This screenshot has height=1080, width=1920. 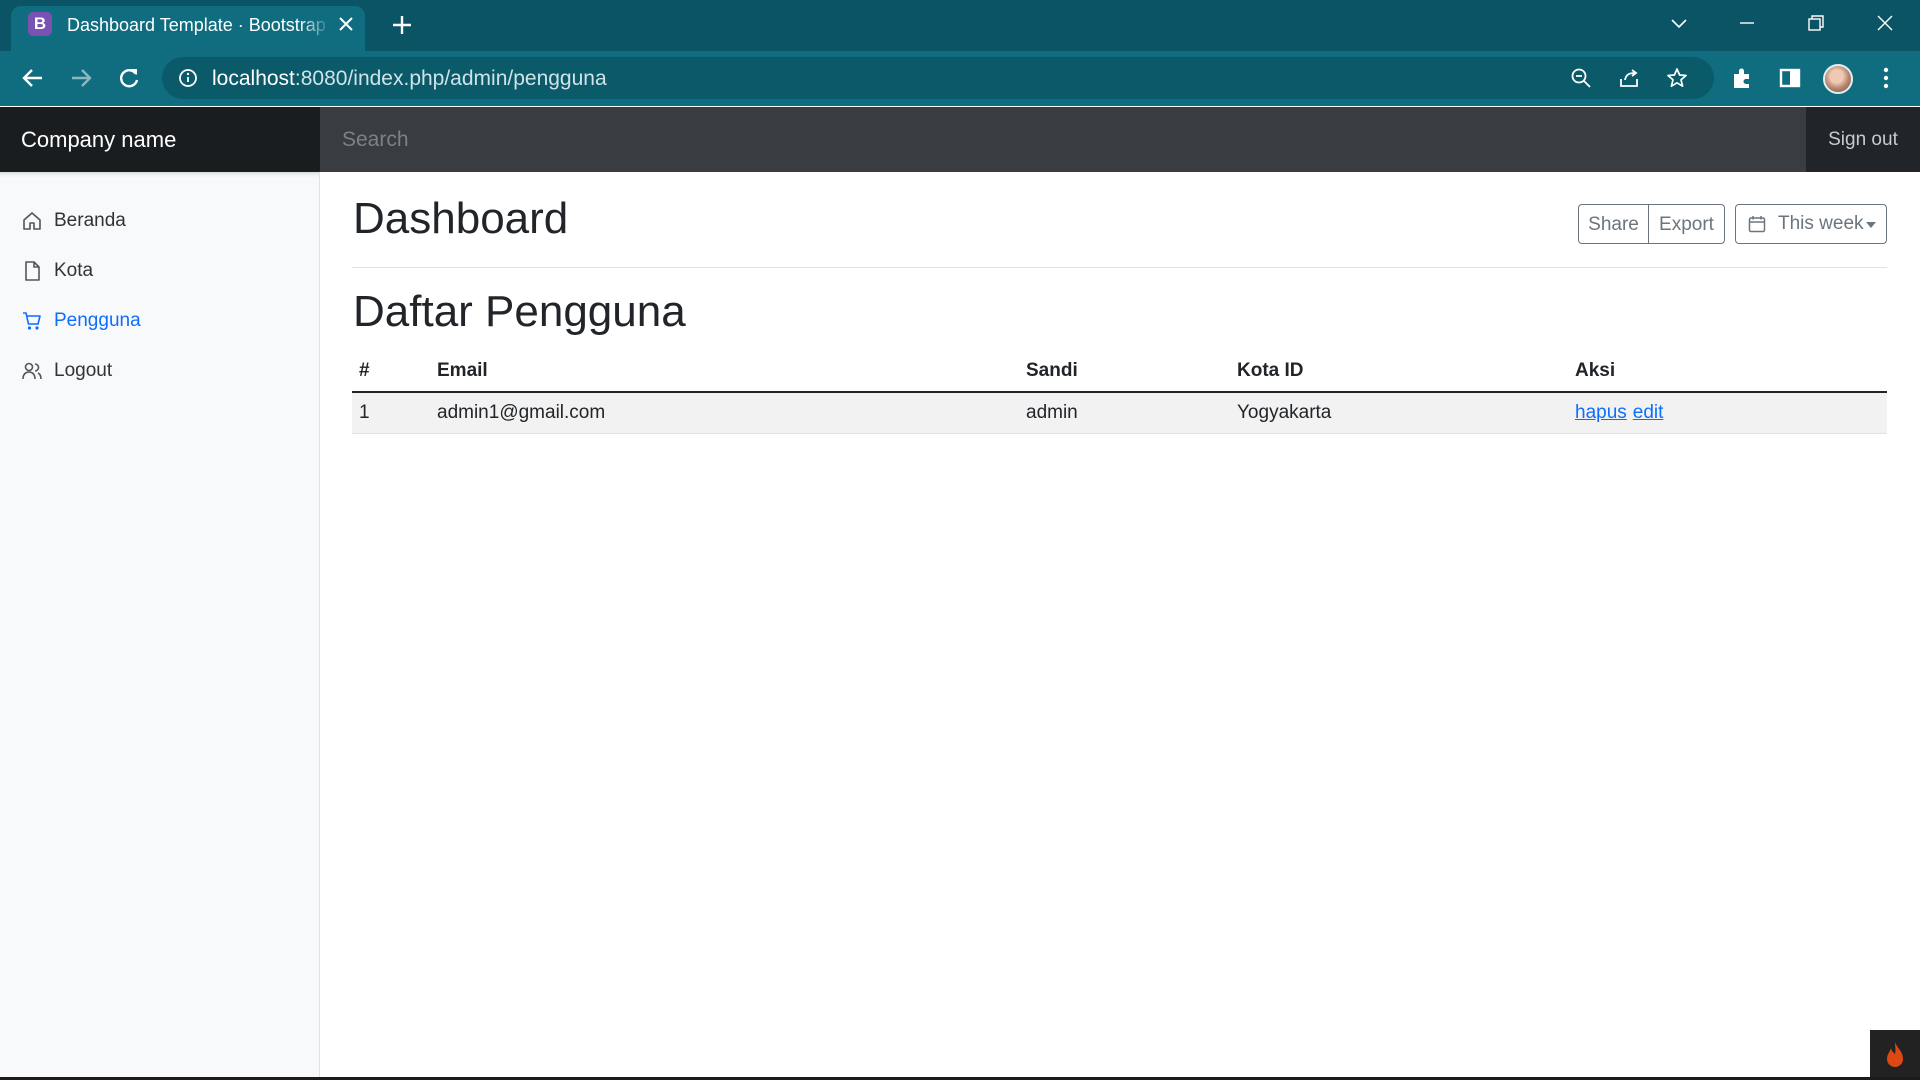 What do you see at coordinates (519, 311) in the screenshot?
I see `section-title: Daftar Pengguna` at bounding box center [519, 311].